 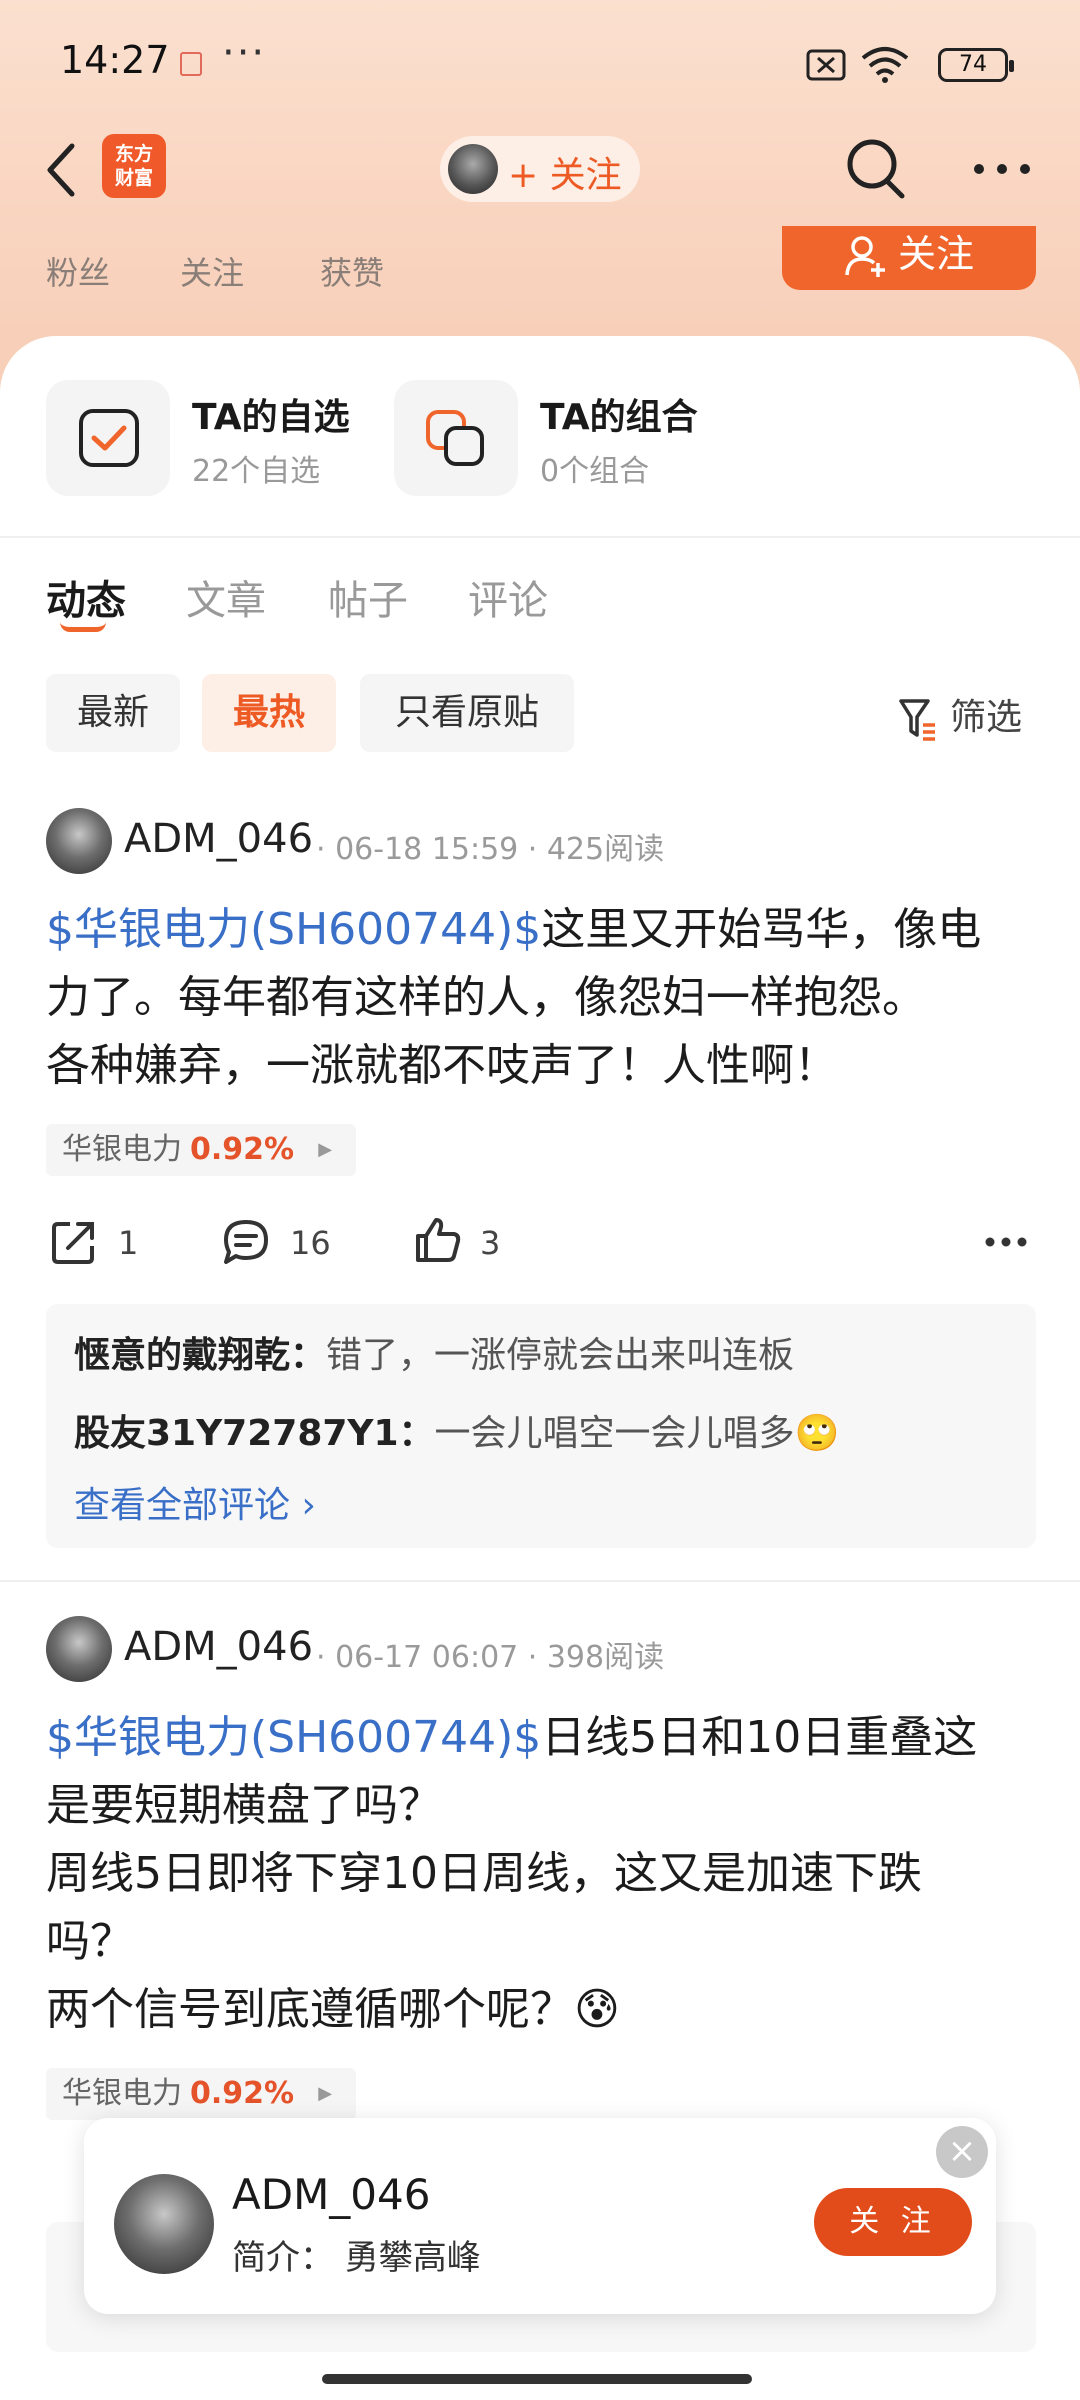 I want to click on comment-text: 错了，一涨停就会出来叫连板, so click(x=560, y=1355).